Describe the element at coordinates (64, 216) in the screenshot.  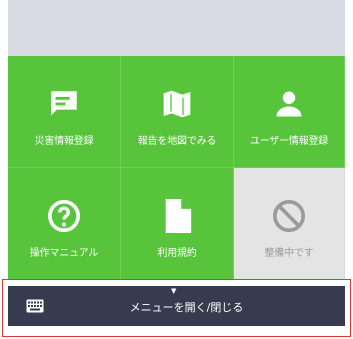
I see `help-icon` at that location.